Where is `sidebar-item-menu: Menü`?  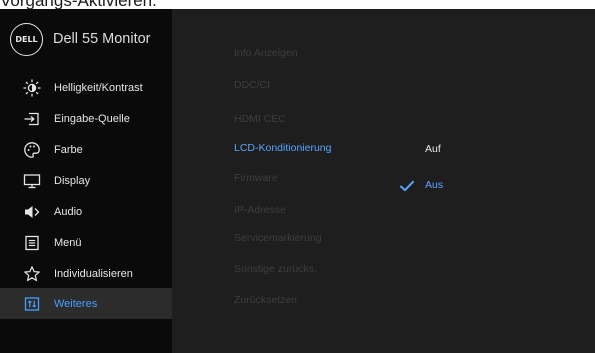 sidebar-item-menu: Menü is located at coordinates (86, 242).